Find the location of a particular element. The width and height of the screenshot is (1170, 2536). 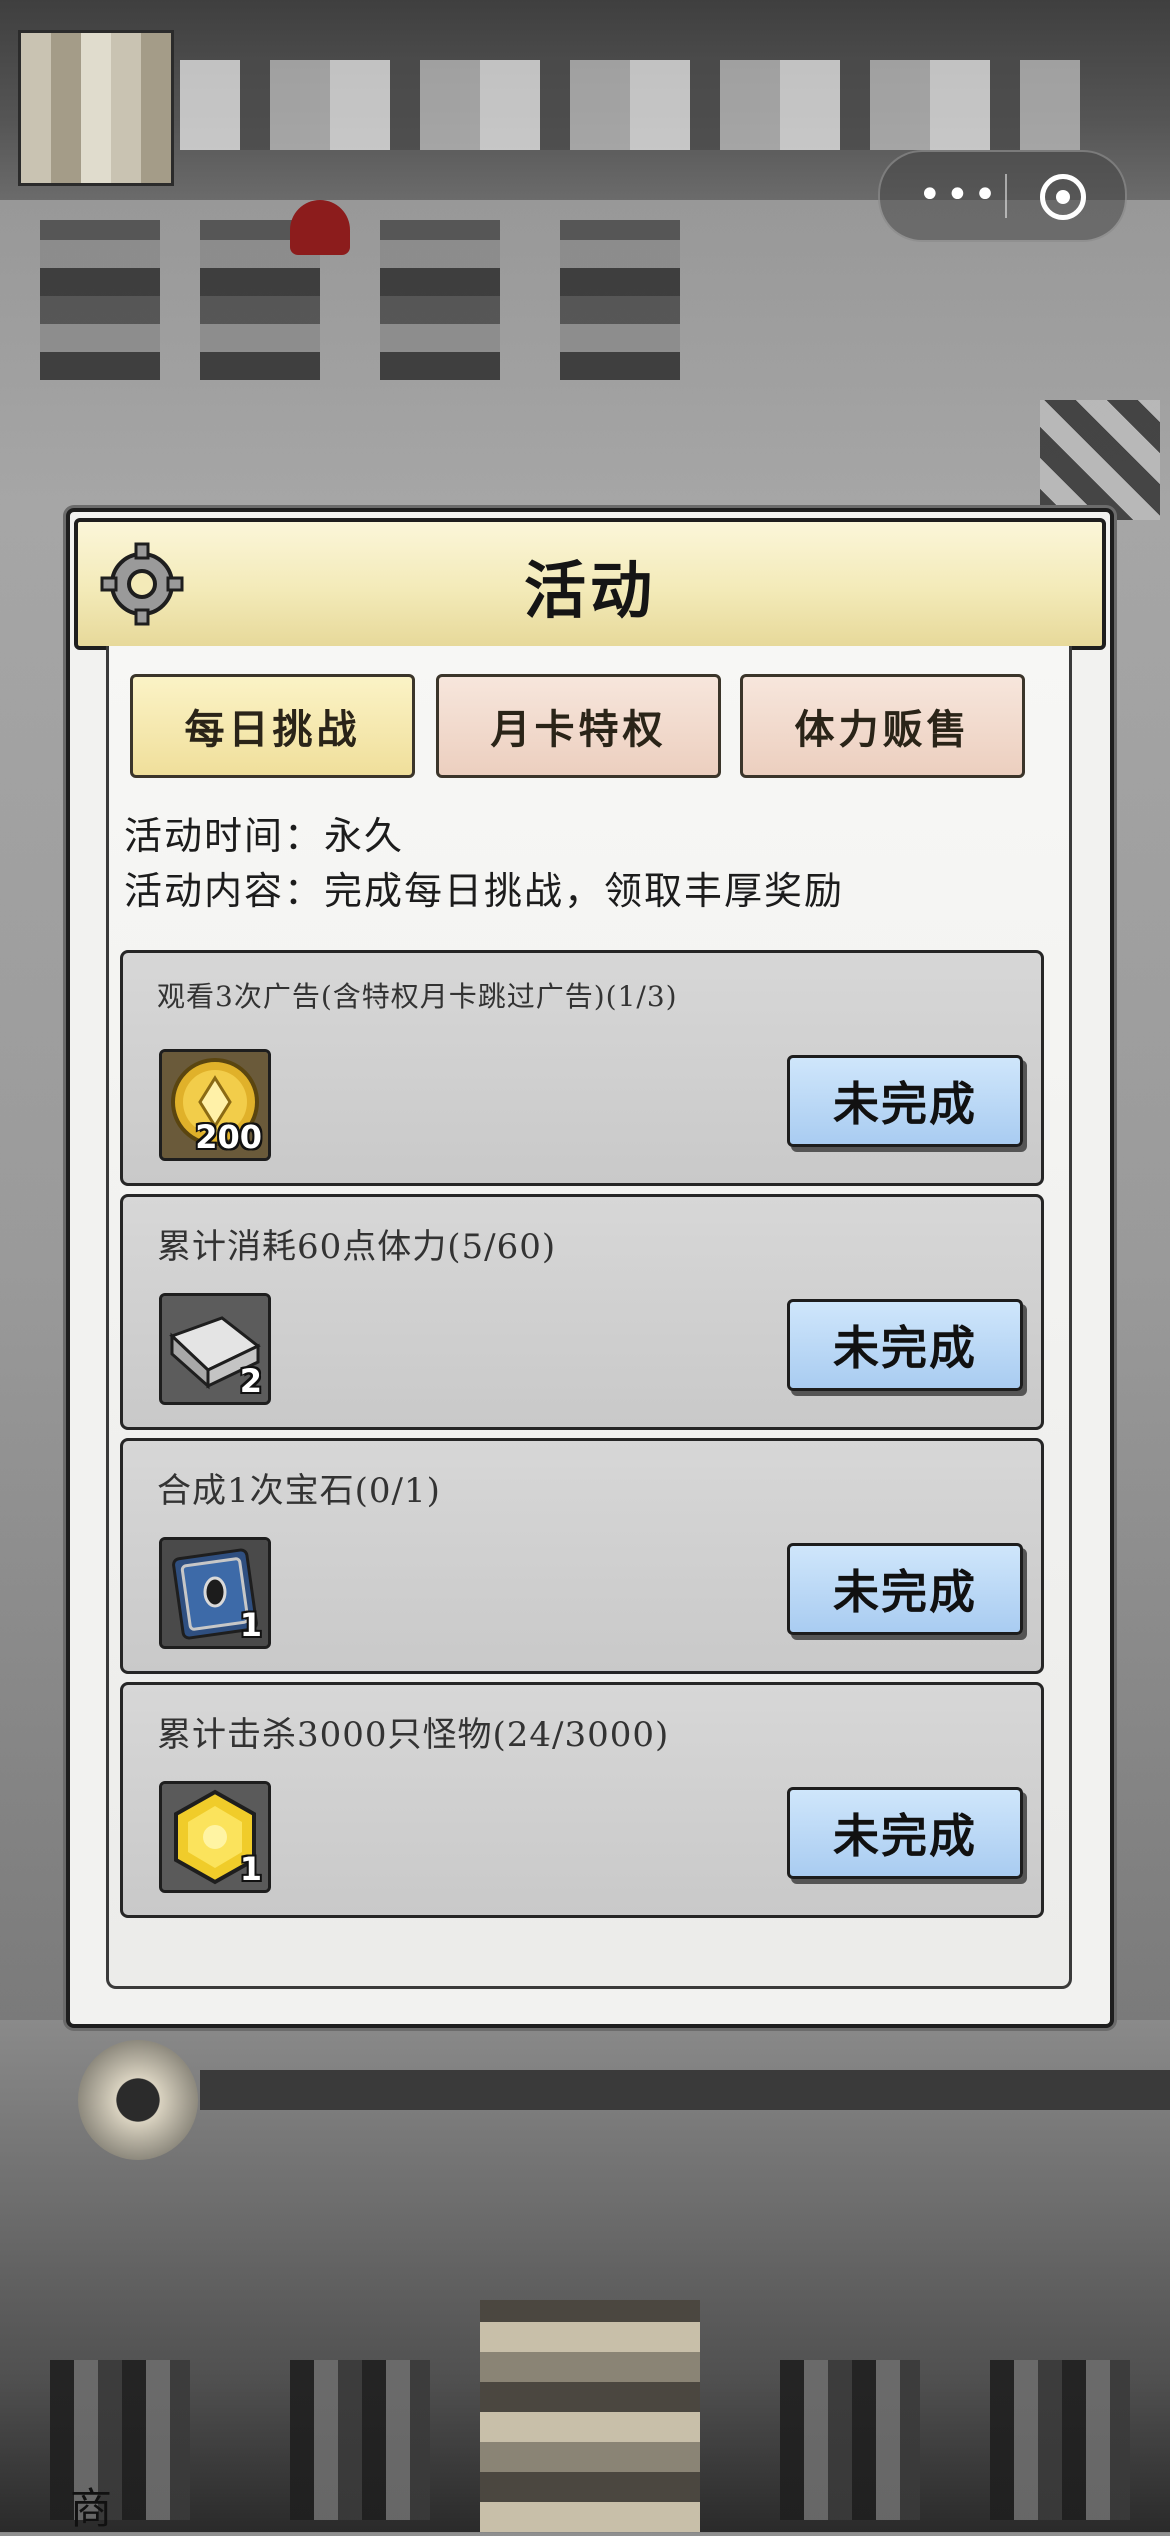

reward-slot: 200 is located at coordinates (215, 1105).